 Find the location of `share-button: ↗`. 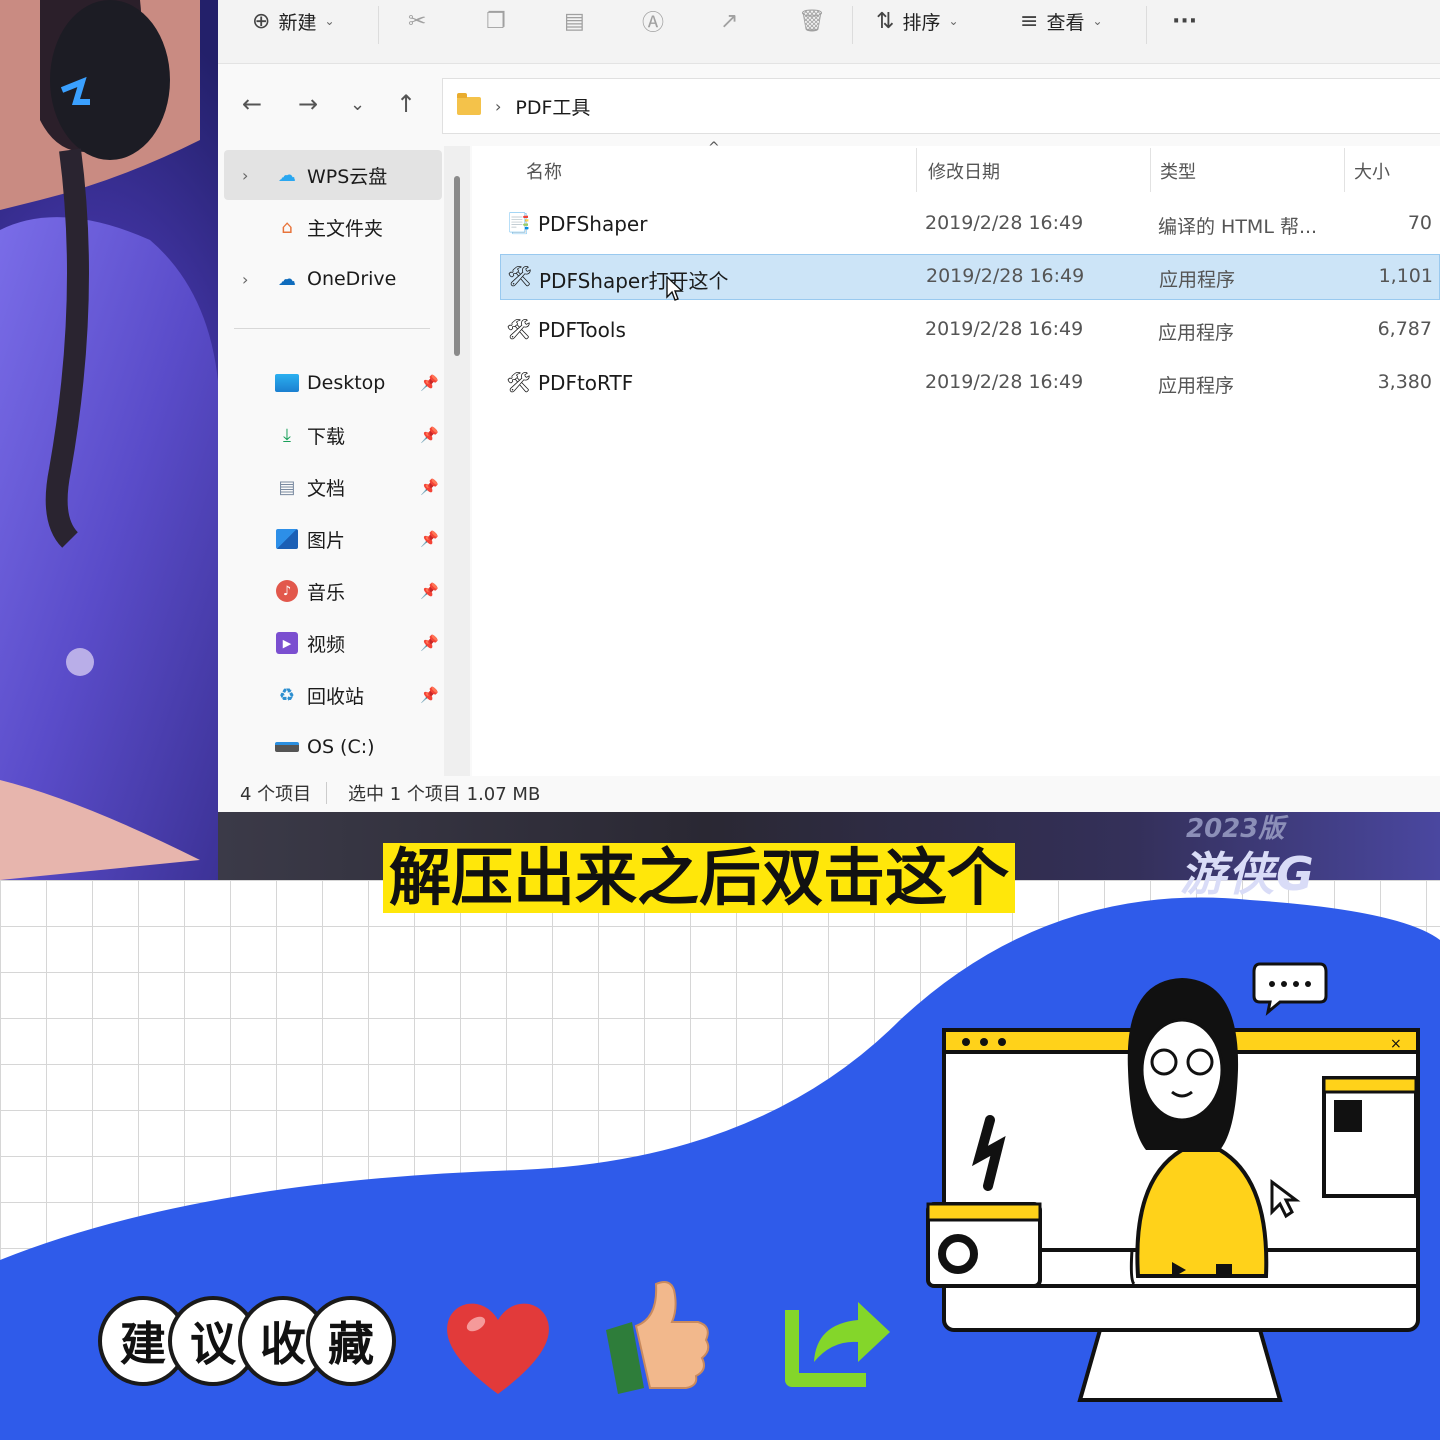

share-button: ↗ is located at coordinates (729, 21).